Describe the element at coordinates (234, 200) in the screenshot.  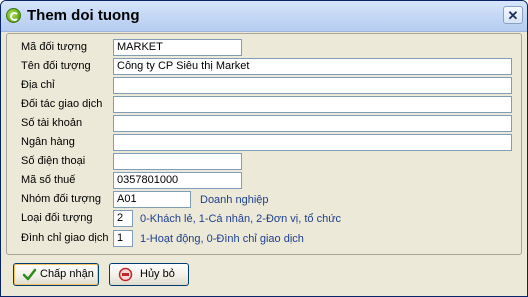
I see `nhom-doi-tuong-description: Doanh nghiệp` at that location.